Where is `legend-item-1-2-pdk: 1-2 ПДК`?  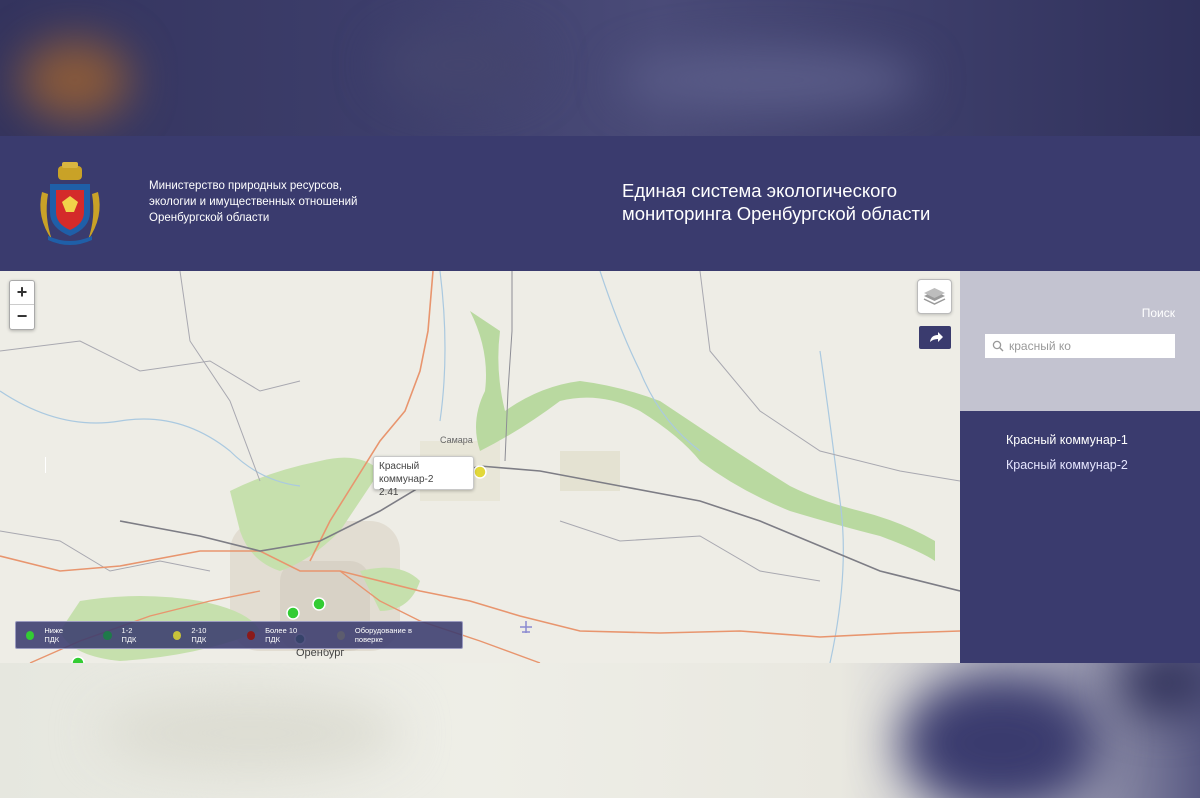
legend-item-1-2-pdk: 1-2 ПДК is located at coordinates (125, 635).